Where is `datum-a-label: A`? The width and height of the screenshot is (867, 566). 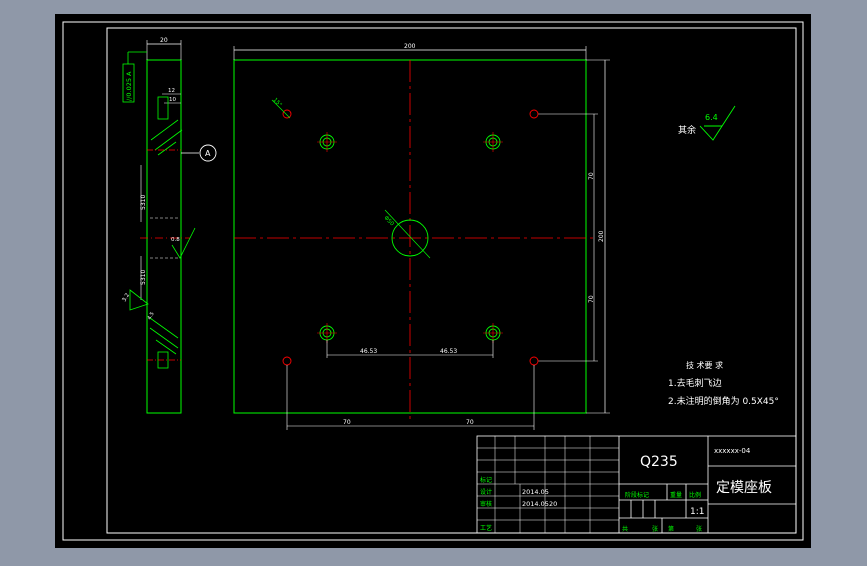
datum-a-label: A is located at coordinates (208, 153).